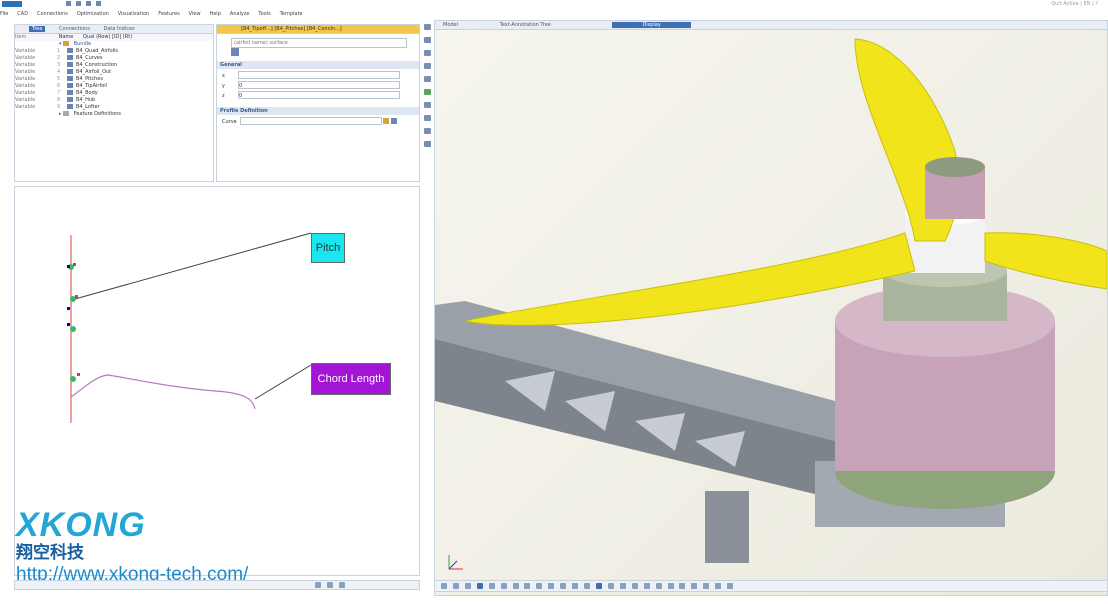 The width and height of the screenshot is (1108, 604). What do you see at coordinates (50, 553) in the screenshot?
I see `company-name: 翔空科技` at bounding box center [50, 553].